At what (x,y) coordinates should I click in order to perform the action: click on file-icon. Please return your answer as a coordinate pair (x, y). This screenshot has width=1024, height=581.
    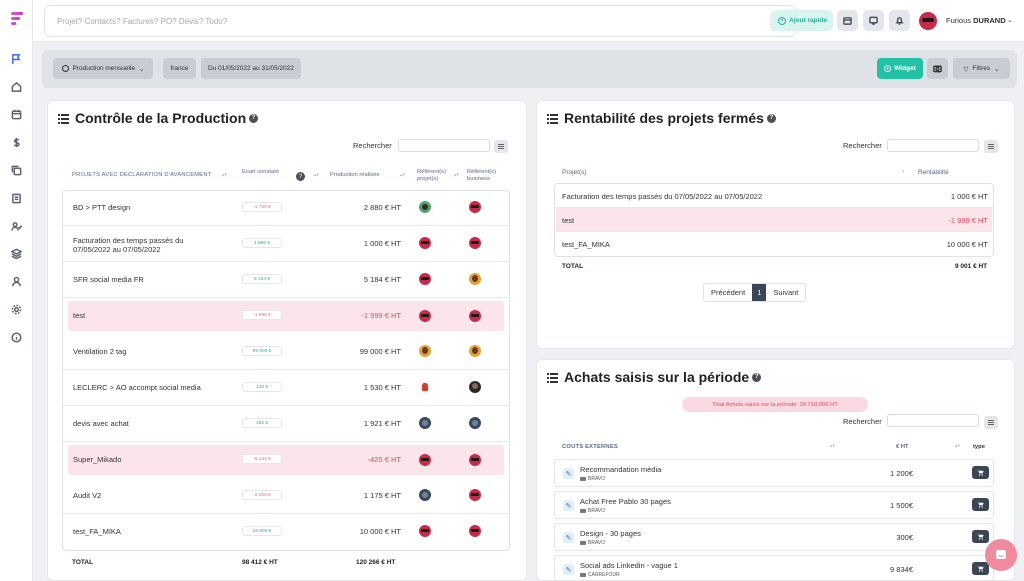
    Looking at the image, I should click on (16, 198).